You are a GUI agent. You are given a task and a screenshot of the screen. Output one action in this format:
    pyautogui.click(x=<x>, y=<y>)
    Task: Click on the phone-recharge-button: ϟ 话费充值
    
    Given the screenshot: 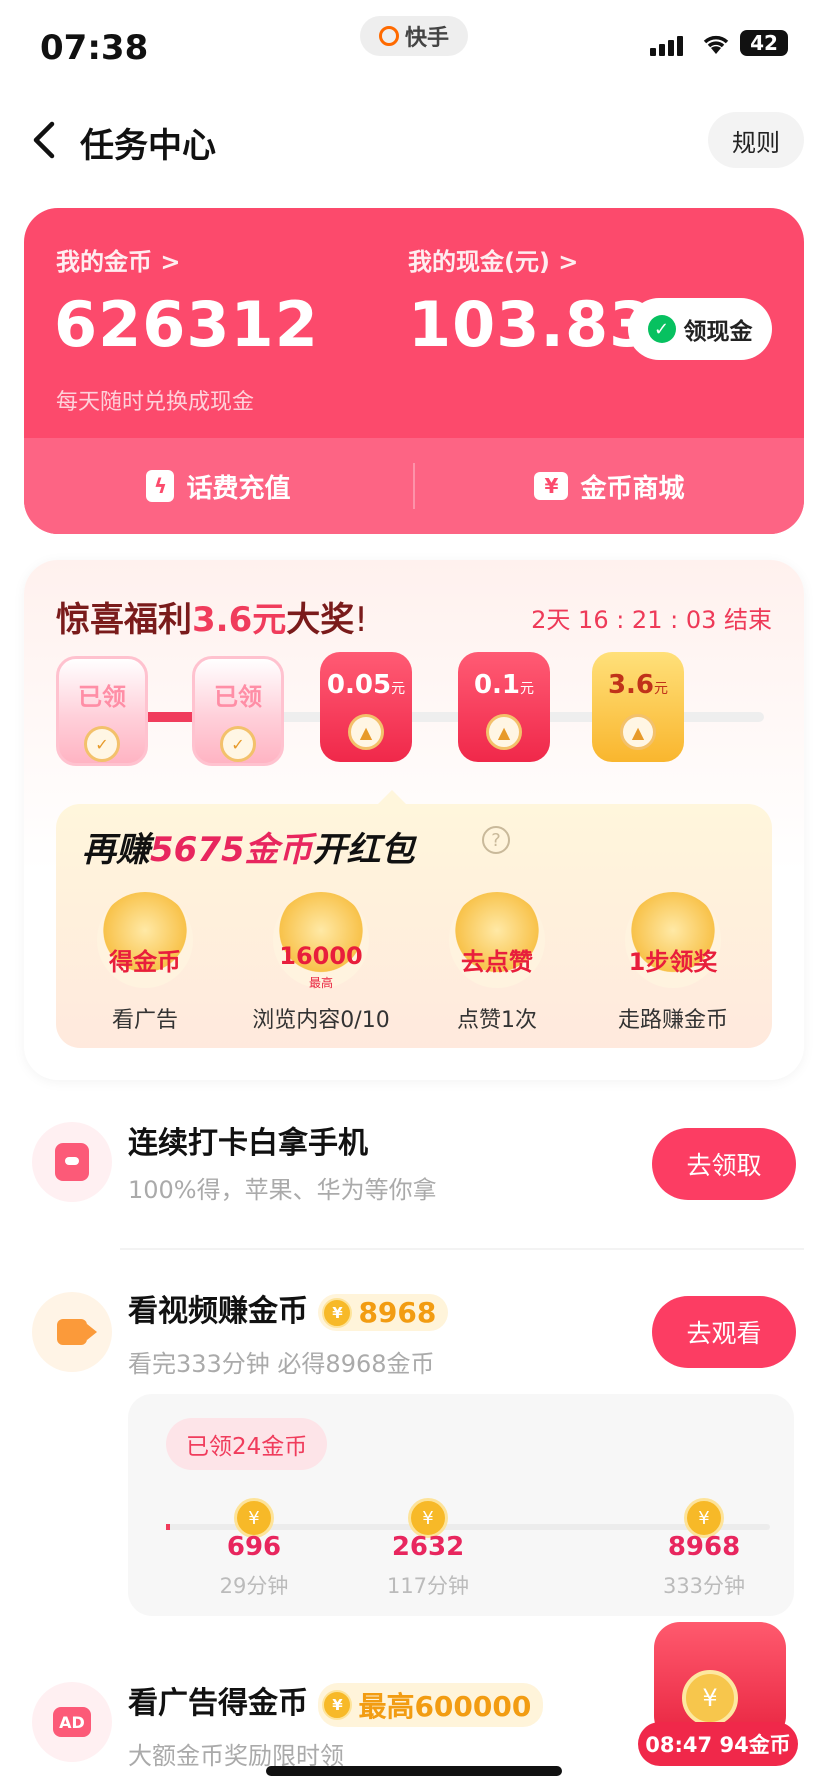 What is the action you would take?
    pyautogui.click(x=218, y=486)
    